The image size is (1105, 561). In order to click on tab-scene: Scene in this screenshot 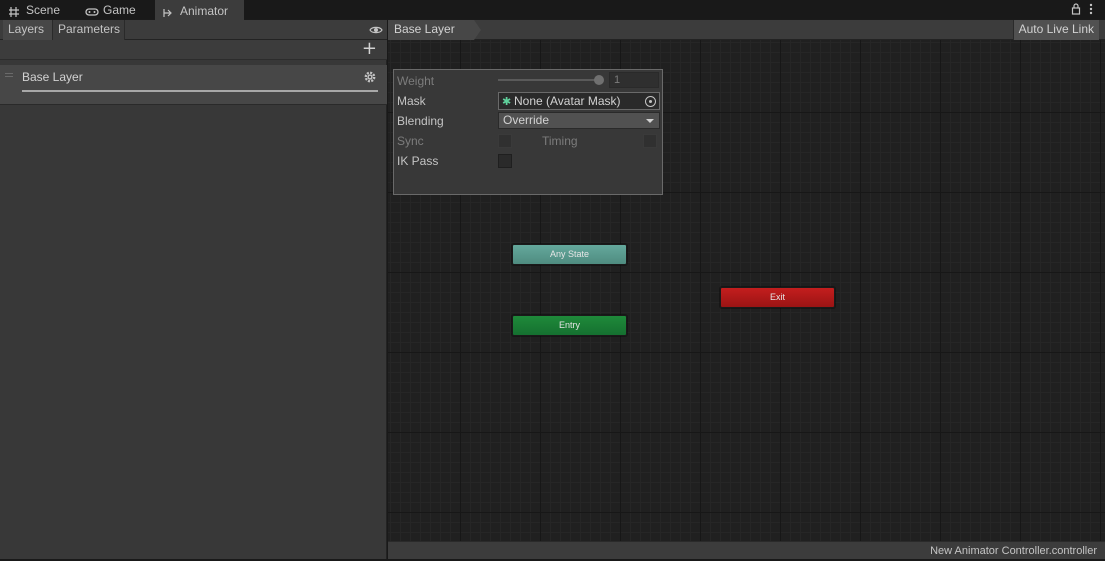, I will do `click(34, 10)`.